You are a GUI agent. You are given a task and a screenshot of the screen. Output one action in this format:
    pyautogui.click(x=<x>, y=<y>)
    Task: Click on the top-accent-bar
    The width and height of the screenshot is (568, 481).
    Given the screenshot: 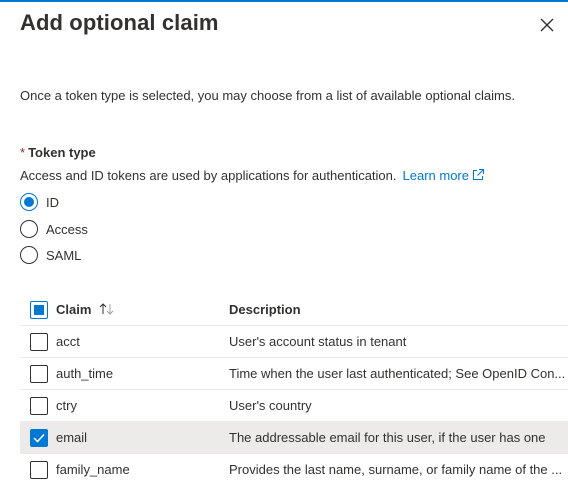 What is the action you would take?
    pyautogui.click(x=284, y=1)
    